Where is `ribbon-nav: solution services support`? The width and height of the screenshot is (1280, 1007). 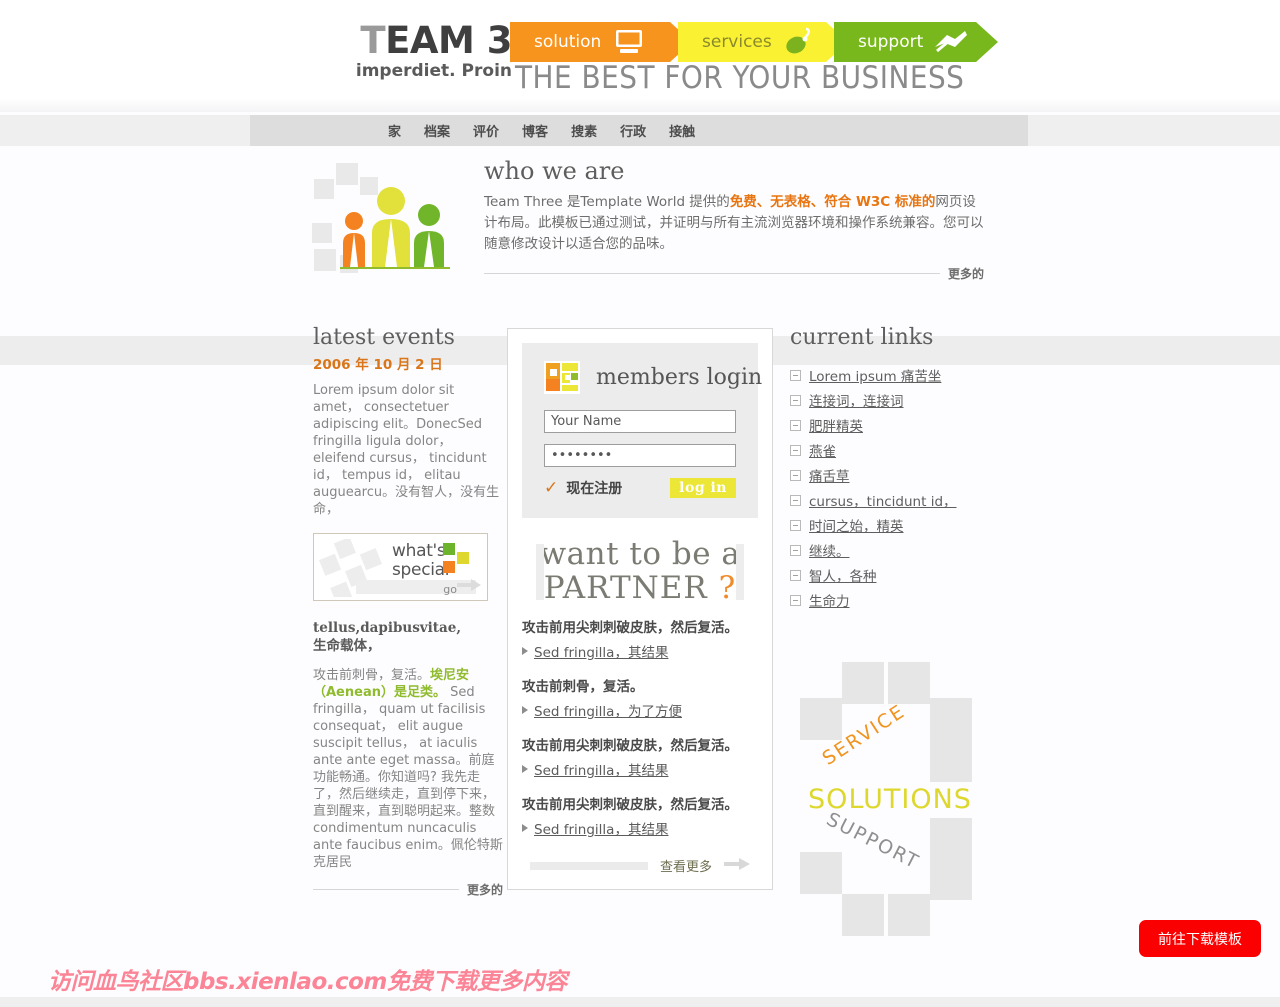
ribbon-nav: solution services support is located at coordinates (755, 42).